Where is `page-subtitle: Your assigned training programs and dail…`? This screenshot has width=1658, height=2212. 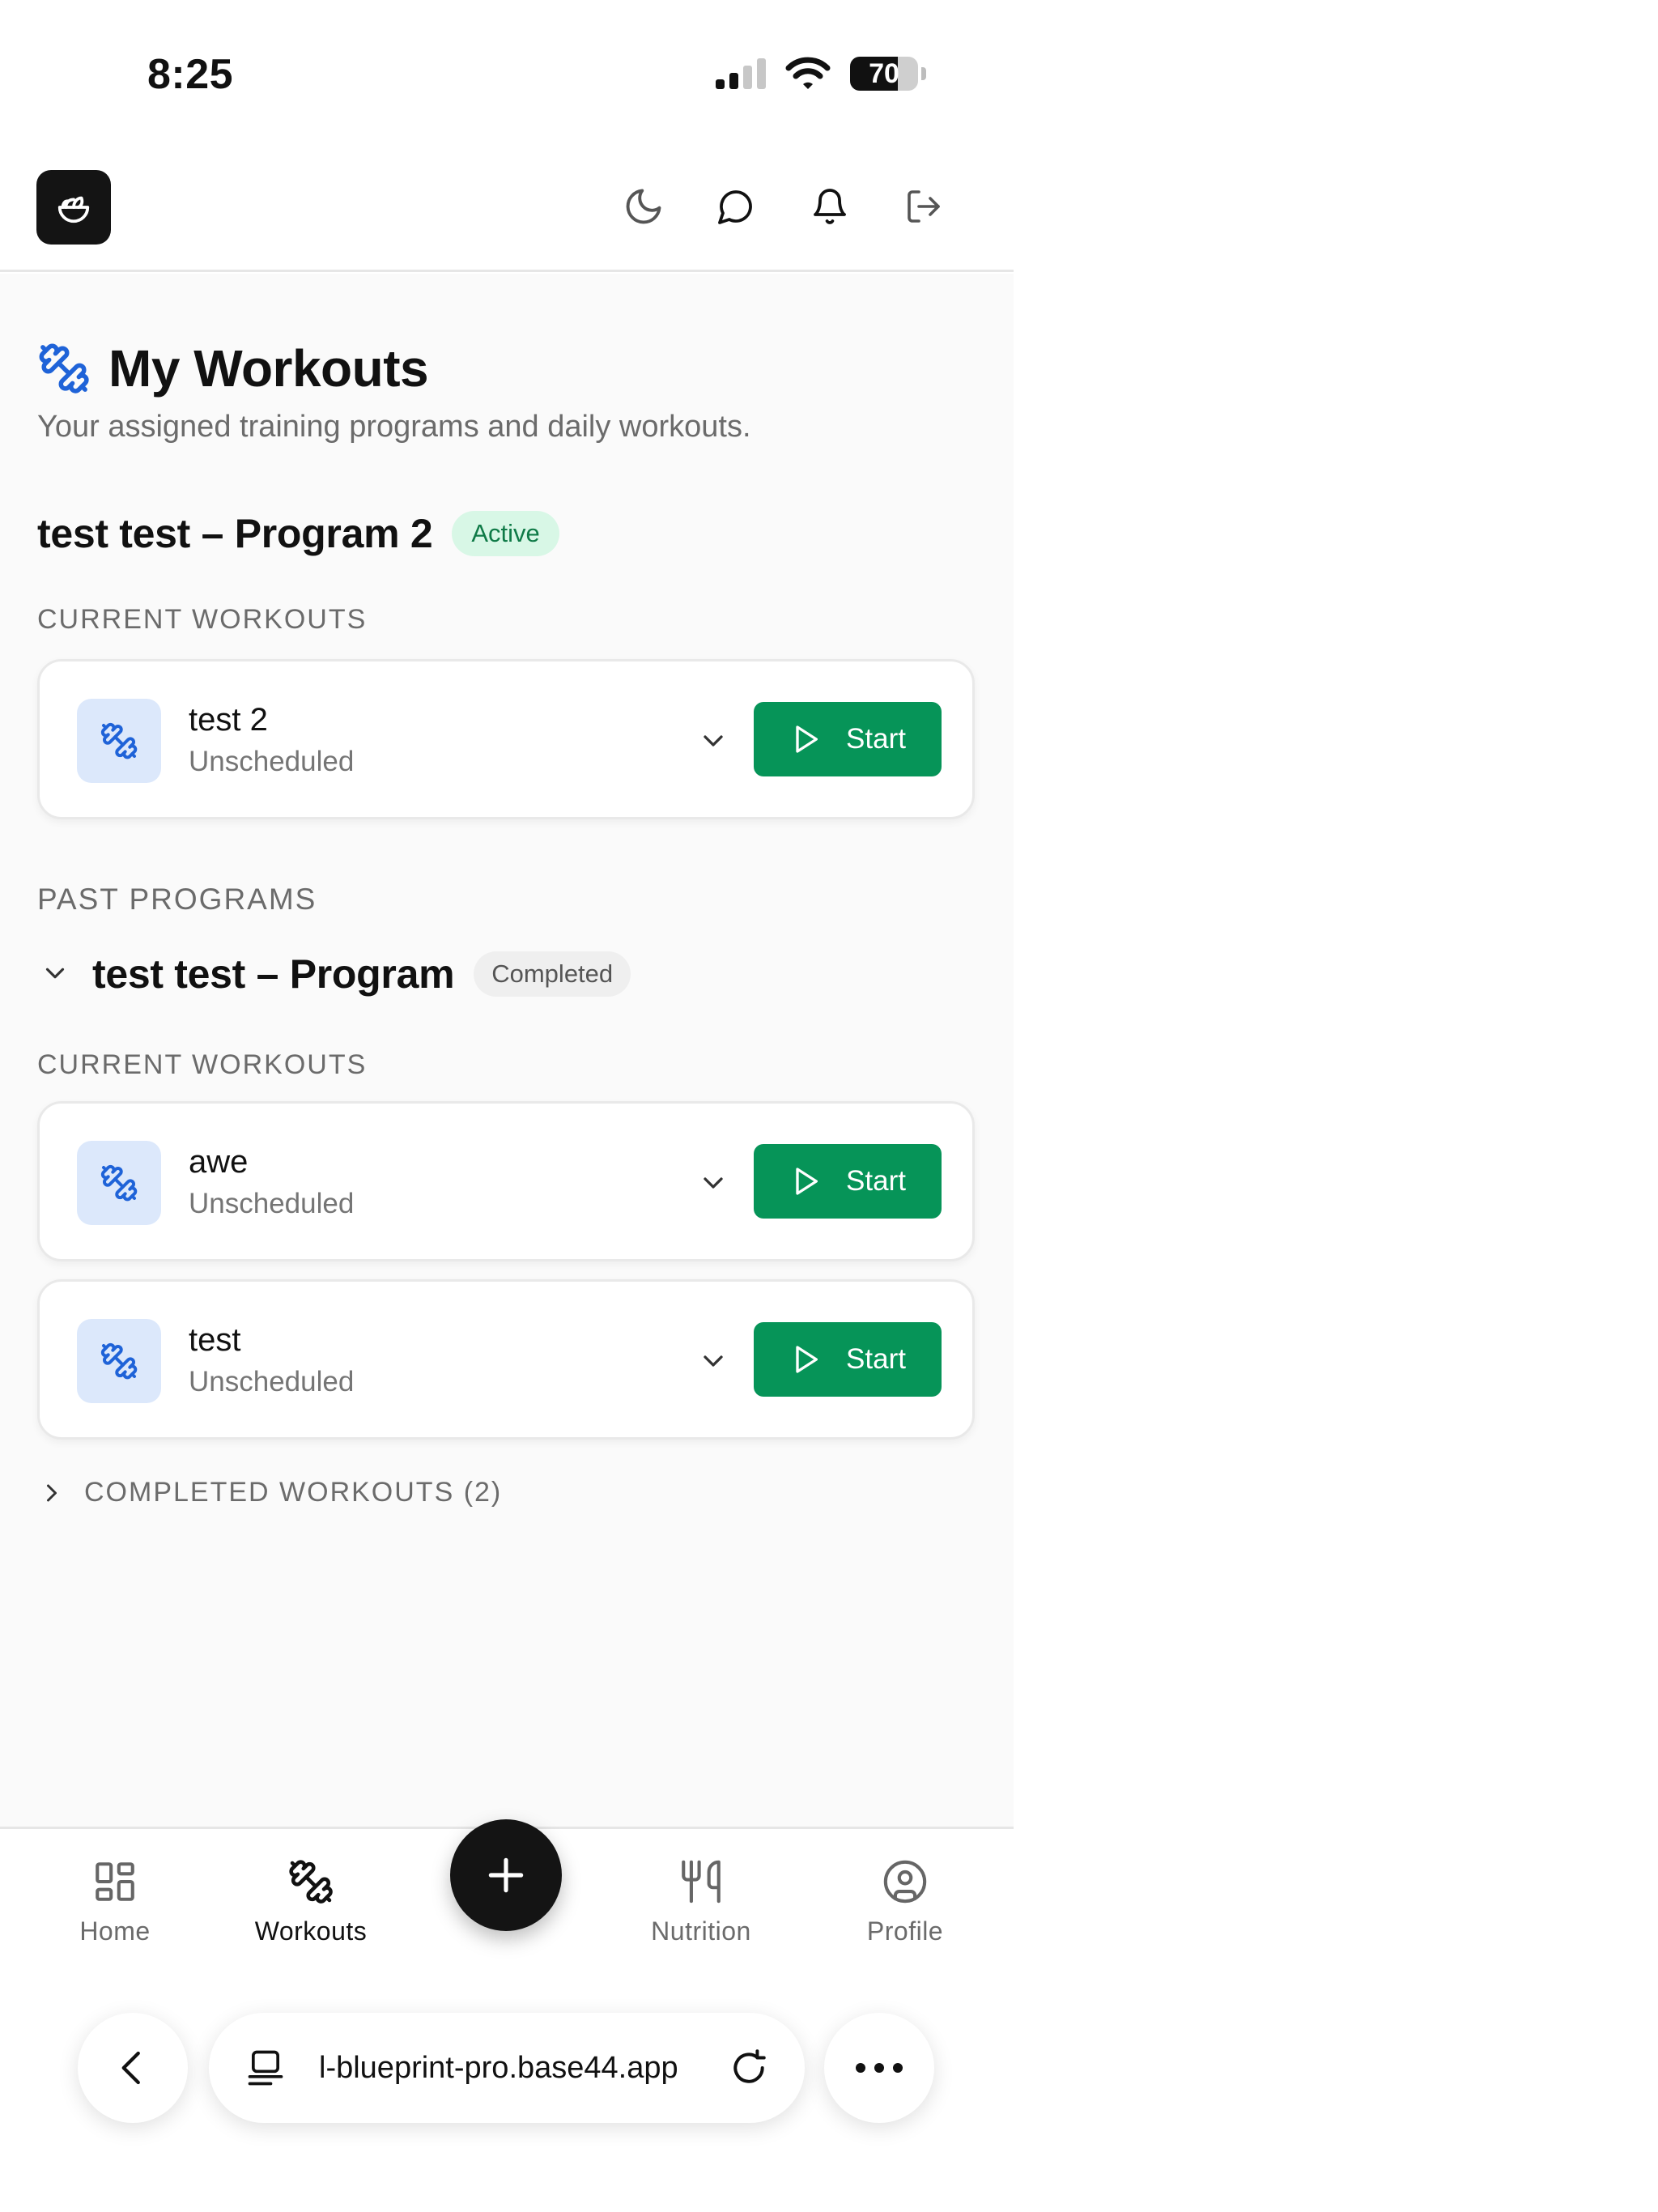 page-subtitle: Your assigned training programs and dail… is located at coordinates (394, 427).